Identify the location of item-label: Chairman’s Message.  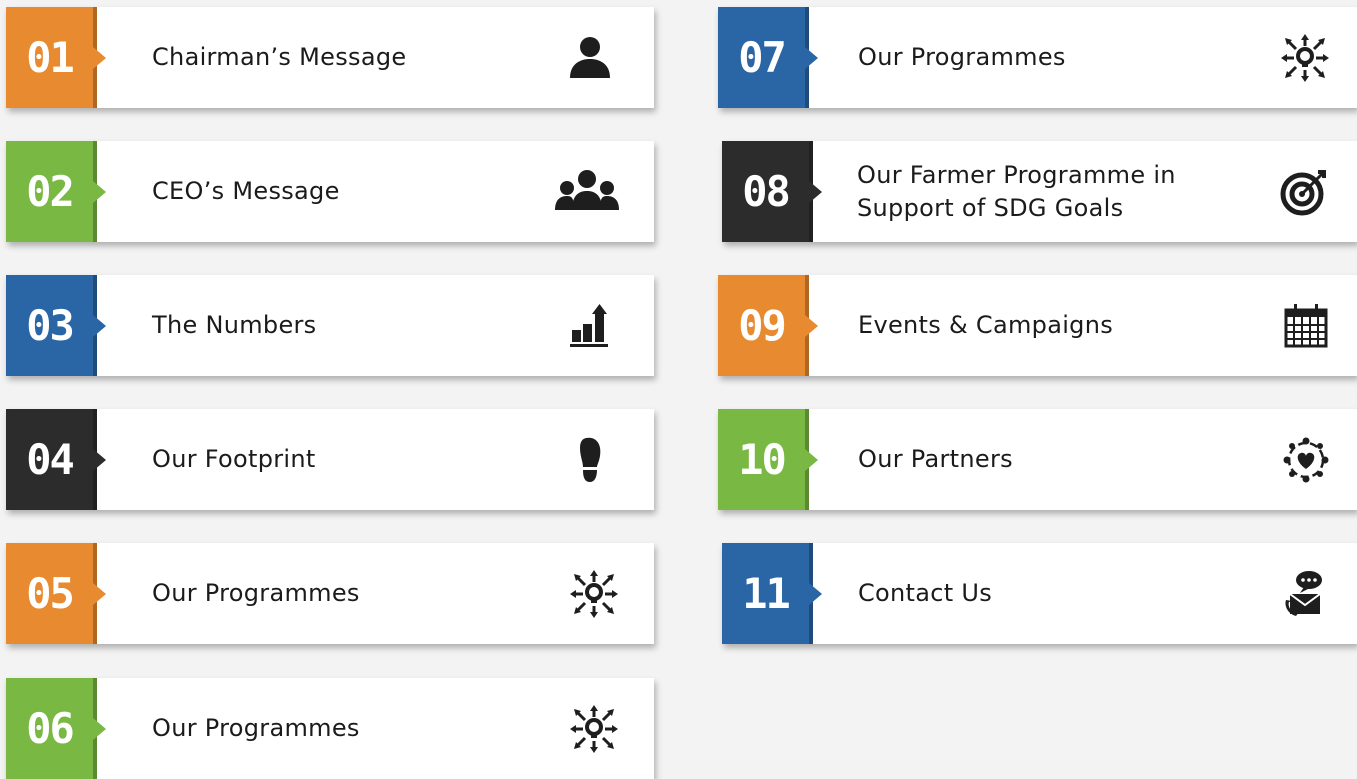
(279, 57).